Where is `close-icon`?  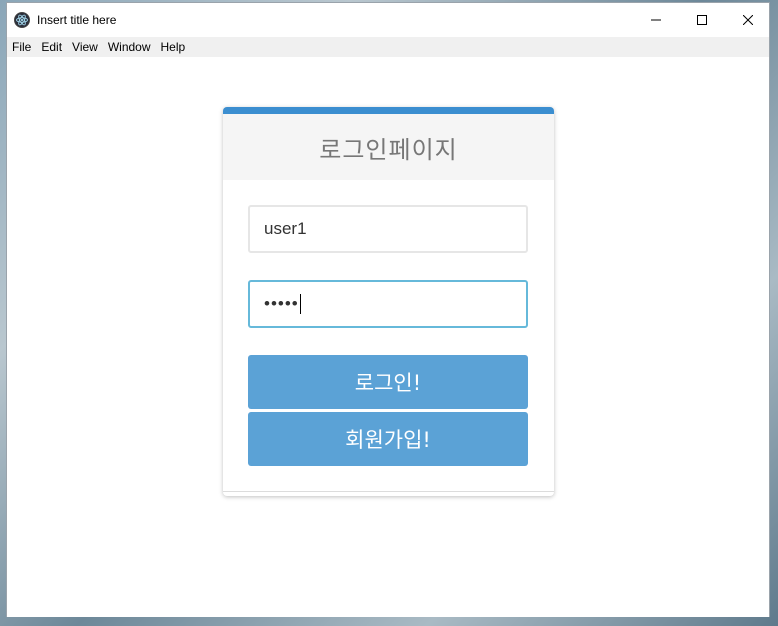 close-icon is located at coordinates (748, 20).